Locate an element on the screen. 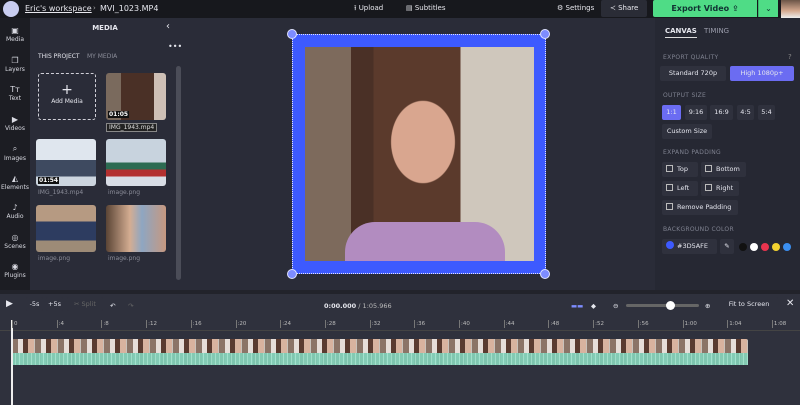 Image resolution: width=800 pixels, height=405 pixels. help-icon: ? is located at coordinates (790, 57).